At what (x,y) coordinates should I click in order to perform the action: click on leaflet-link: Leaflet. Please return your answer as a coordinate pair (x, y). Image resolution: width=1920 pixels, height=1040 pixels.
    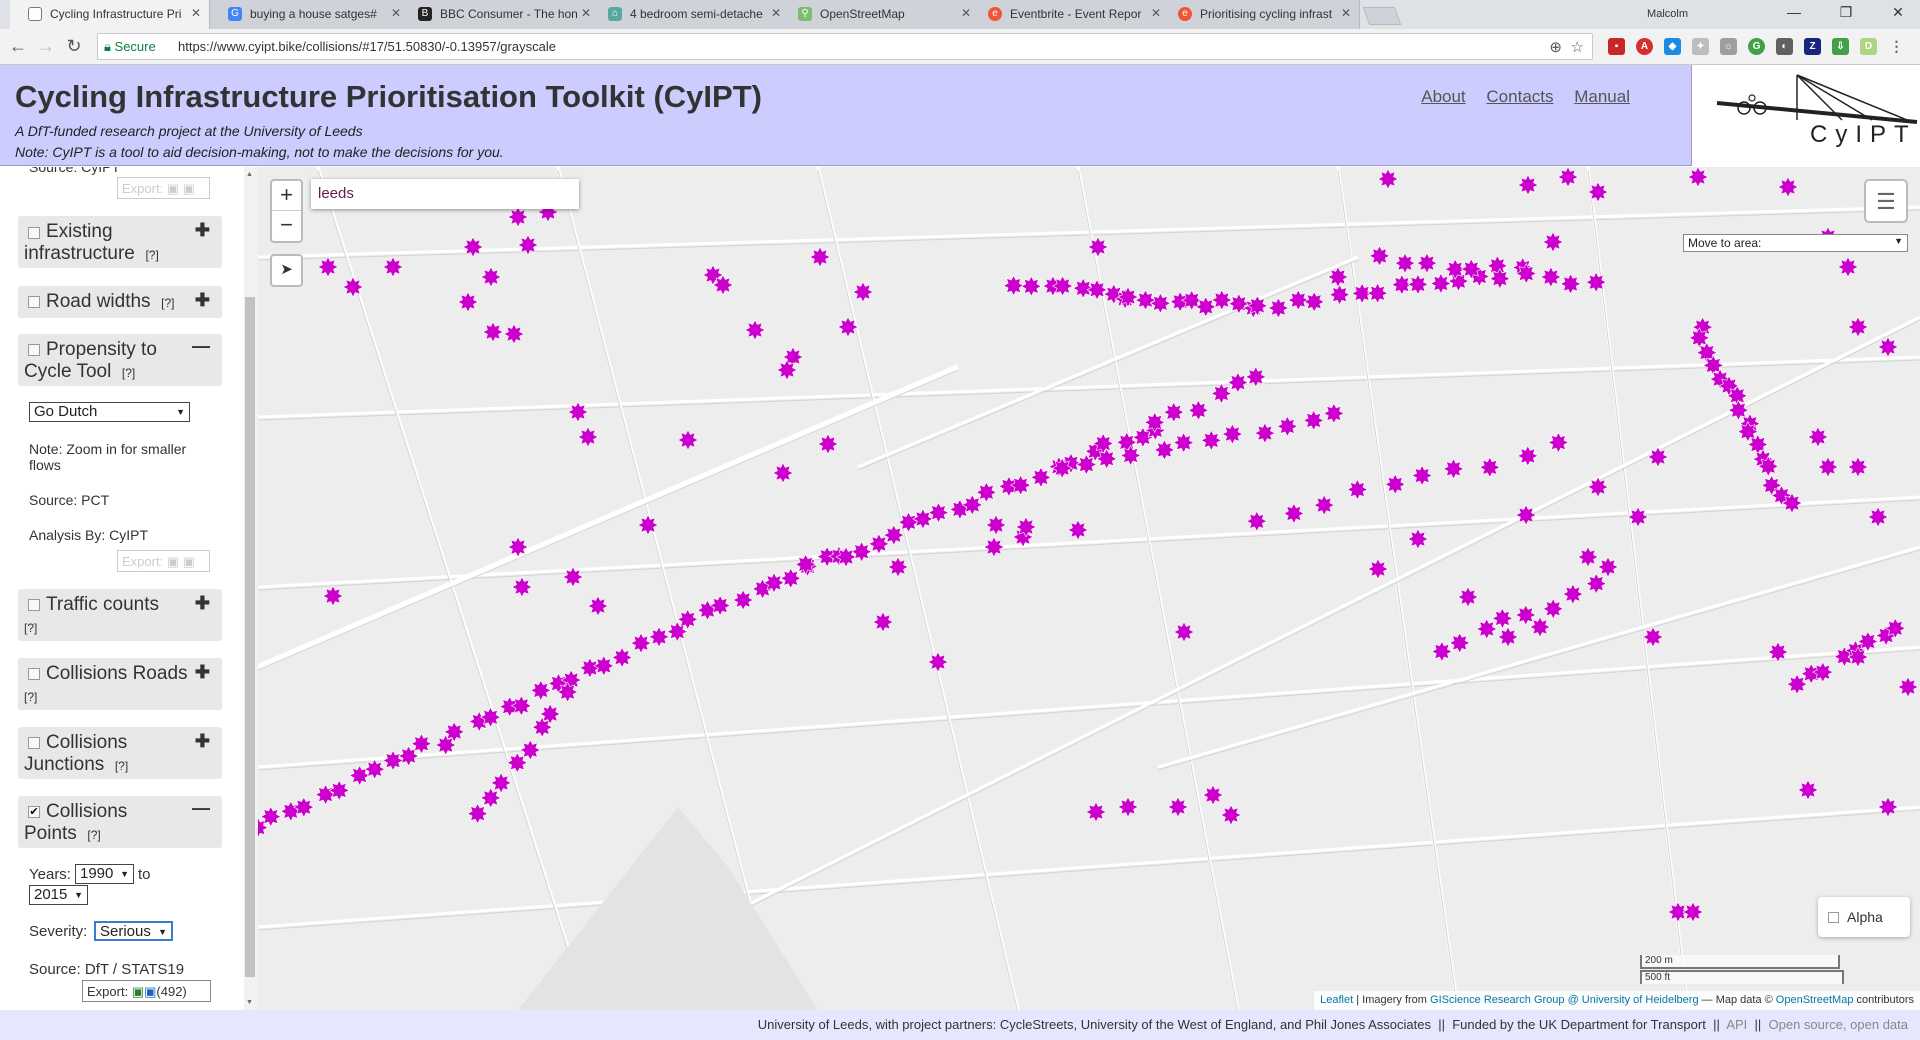
    Looking at the image, I should click on (1336, 1000).